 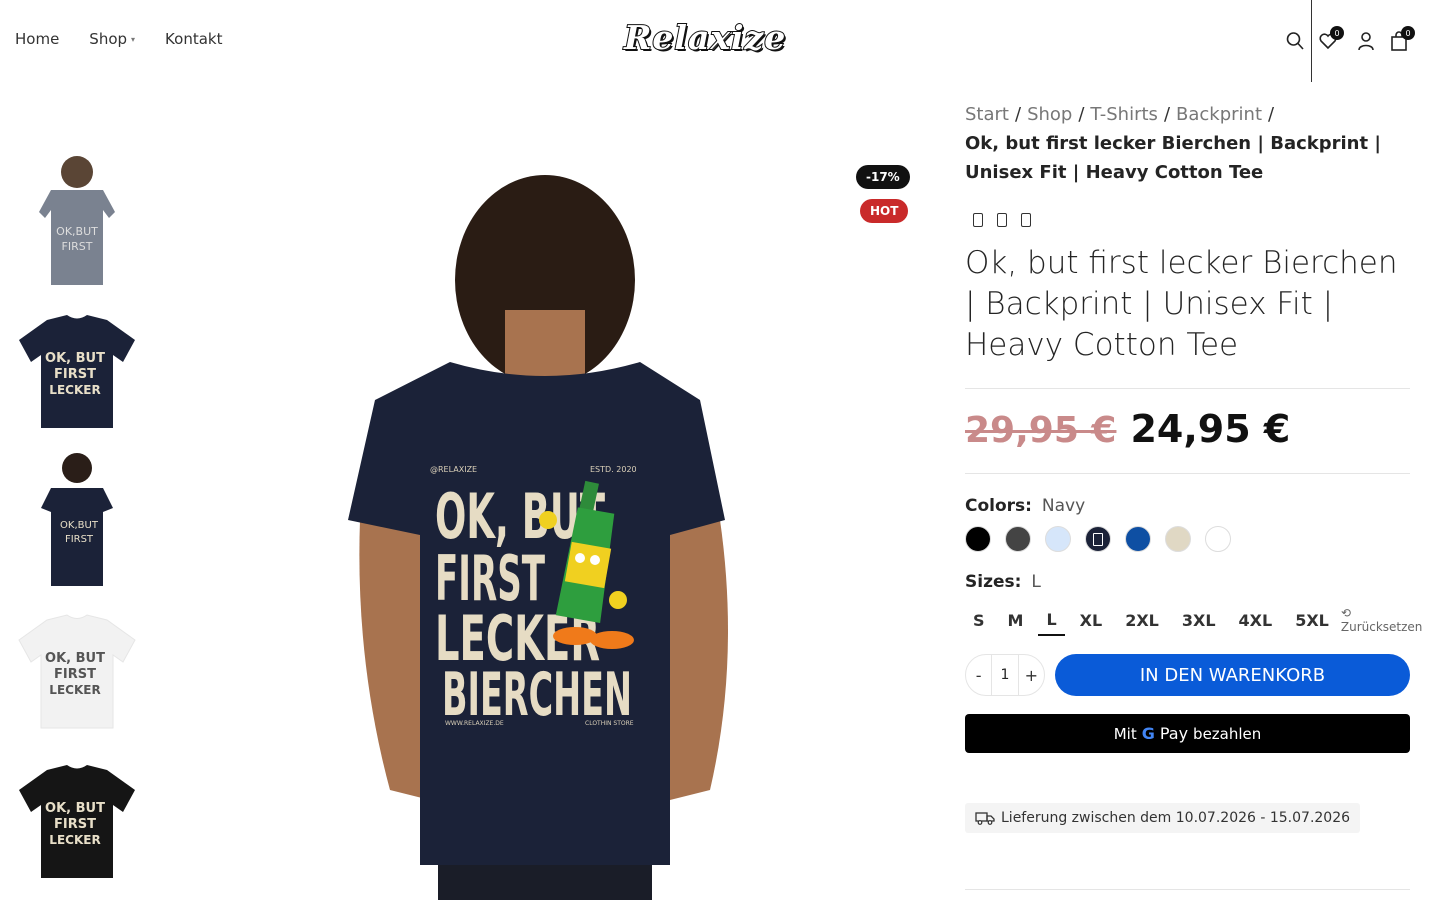 What do you see at coordinates (1381, 627) in the screenshot?
I see `reset-label: Zurücksetzen` at bounding box center [1381, 627].